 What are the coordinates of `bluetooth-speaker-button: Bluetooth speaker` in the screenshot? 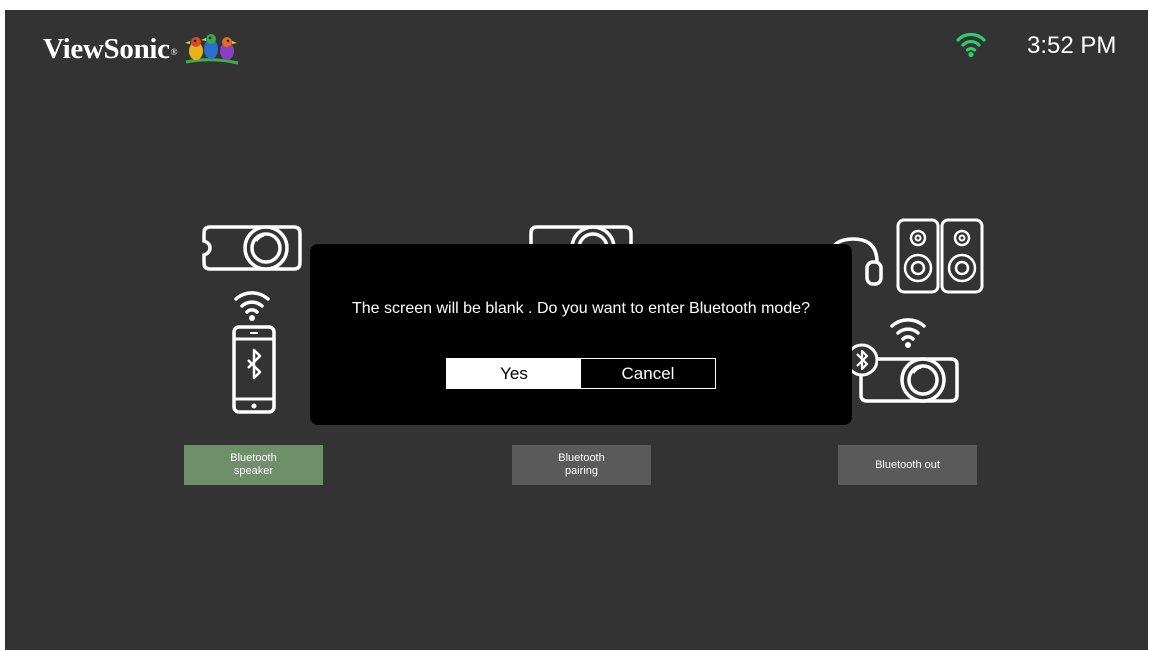 It's located at (253, 465).